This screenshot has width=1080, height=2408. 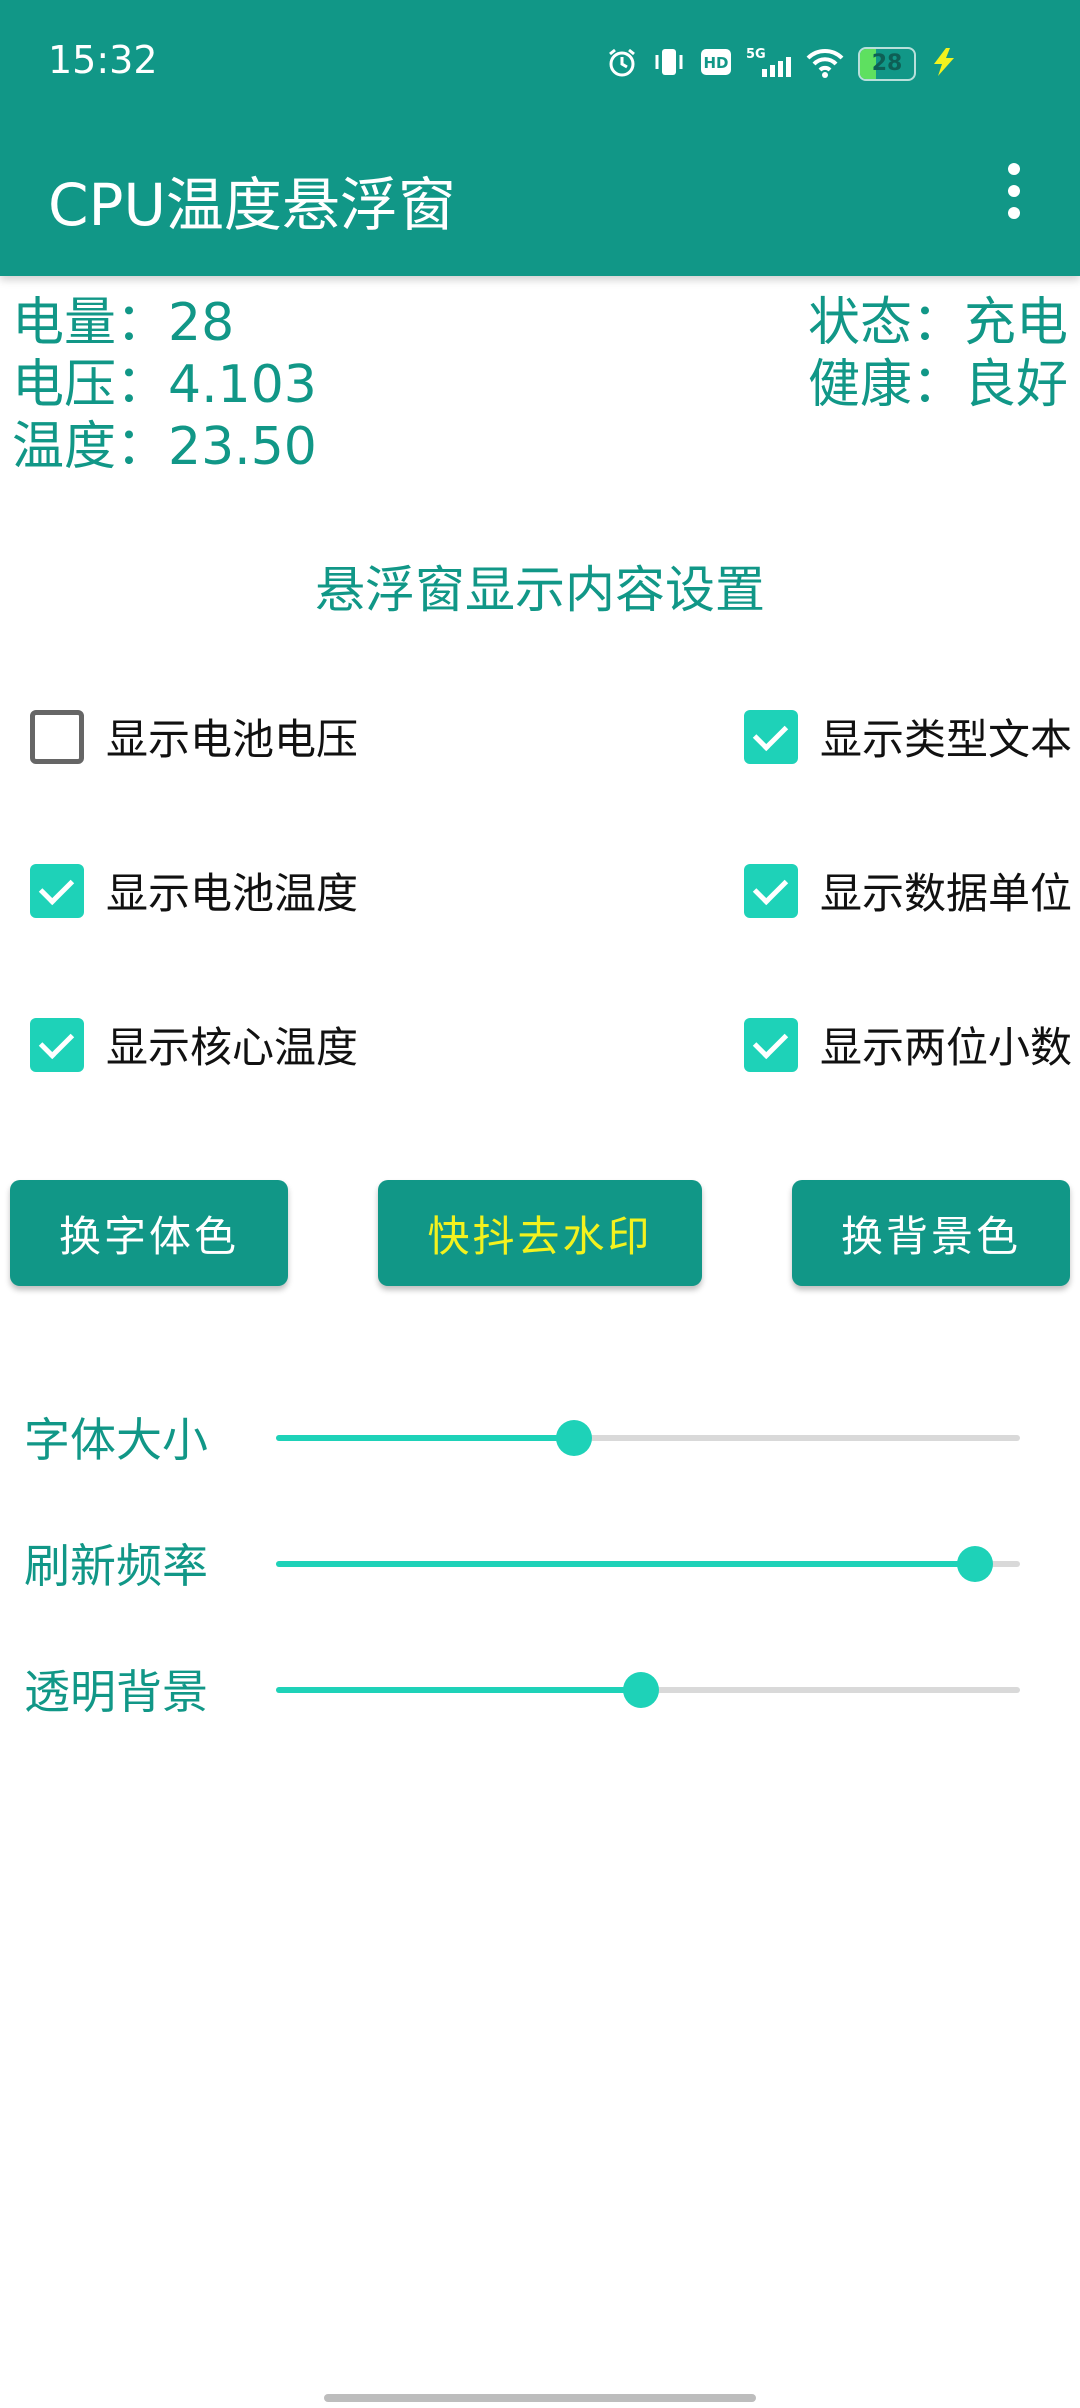 I want to click on checkbox-show-core-temp: 显示核心温度, so click(x=194, y=1044).